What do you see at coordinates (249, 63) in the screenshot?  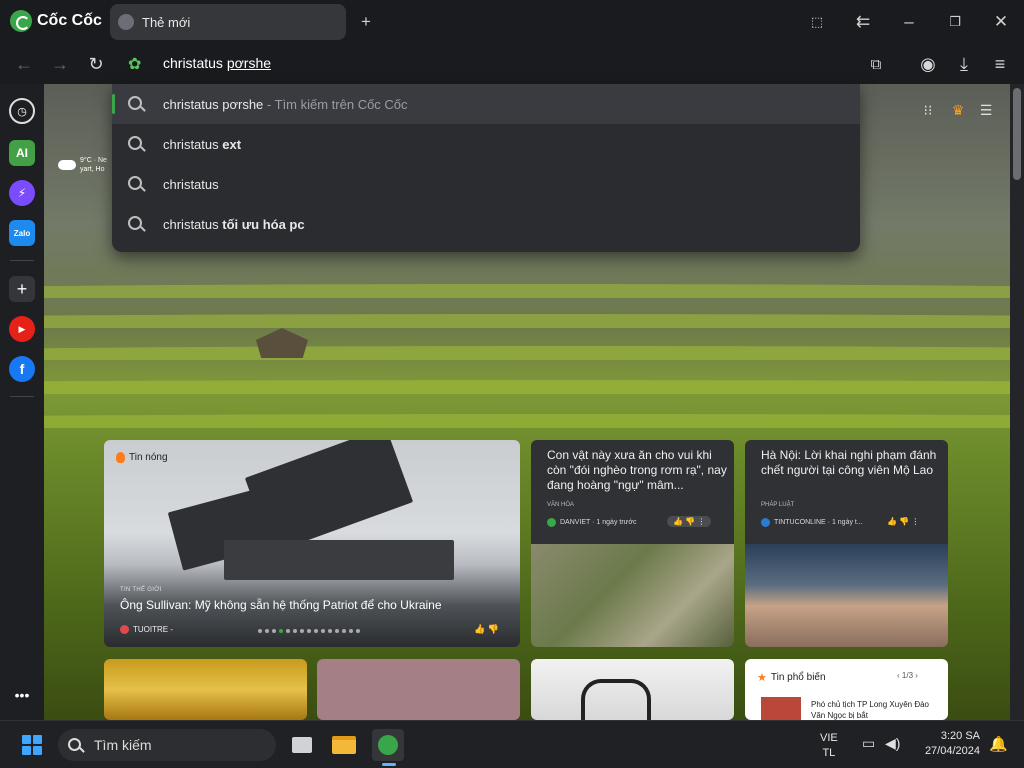 I see `address-query-highlight: pơrshe` at bounding box center [249, 63].